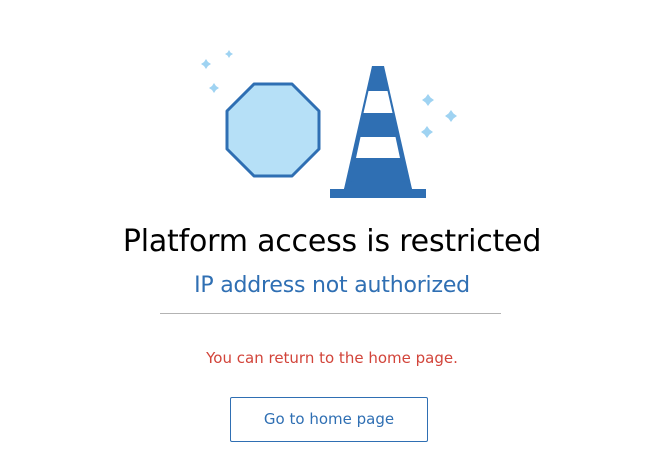  What do you see at coordinates (378, 132) in the screenshot?
I see `traffic-cone-icon` at bounding box center [378, 132].